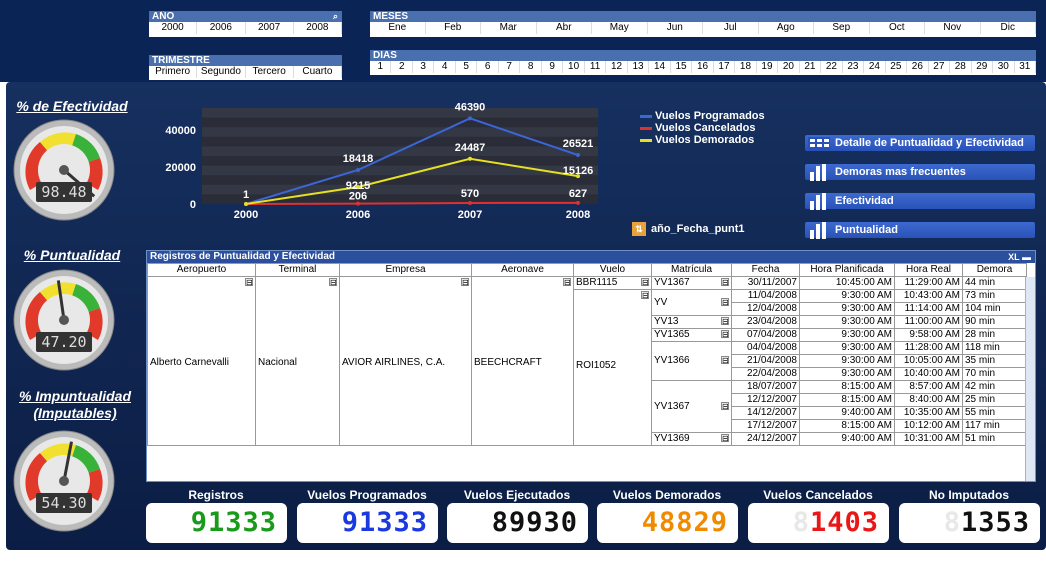  I want to click on trimestre-item: Cuarto, so click(318, 72).